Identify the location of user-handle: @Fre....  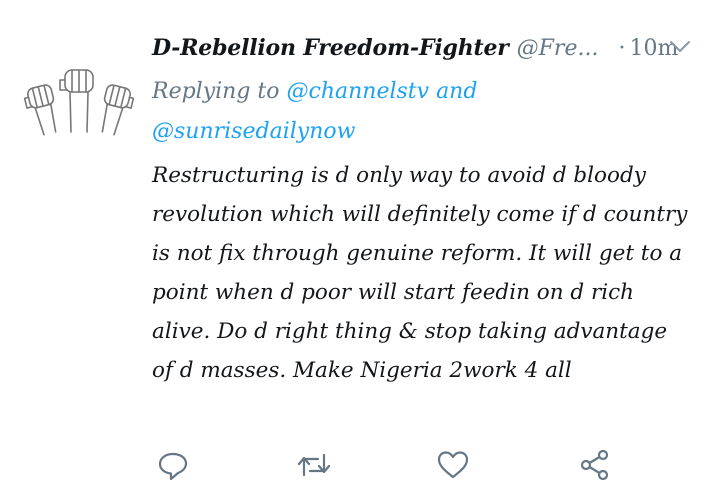
(558, 48).